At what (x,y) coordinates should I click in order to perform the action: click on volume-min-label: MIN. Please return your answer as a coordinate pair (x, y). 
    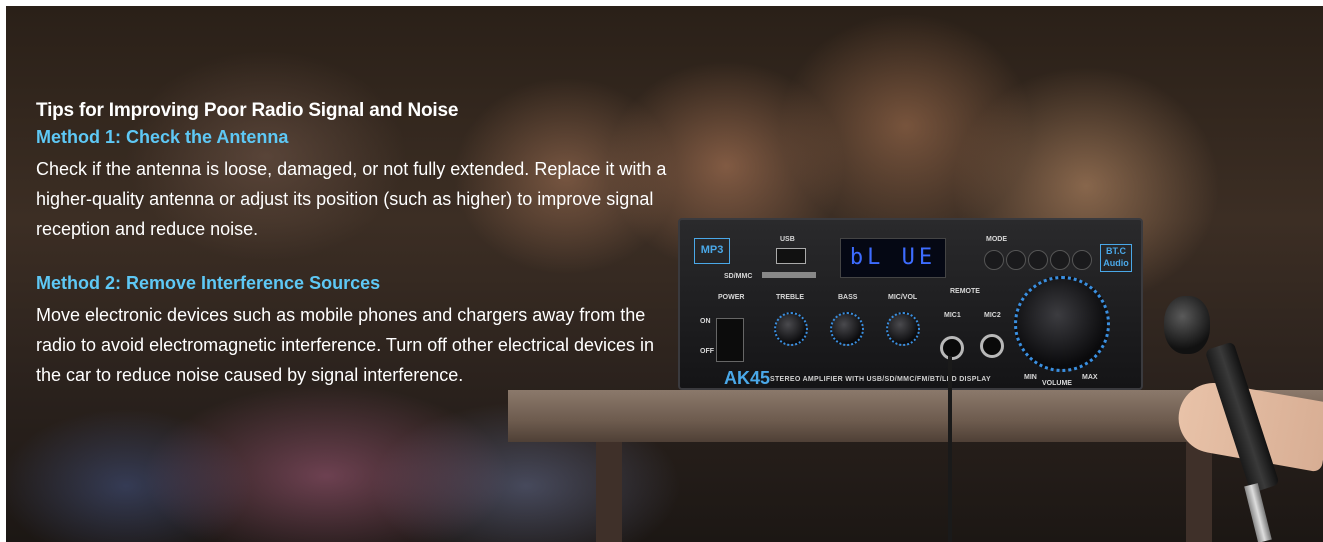
    Looking at the image, I should click on (1030, 377).